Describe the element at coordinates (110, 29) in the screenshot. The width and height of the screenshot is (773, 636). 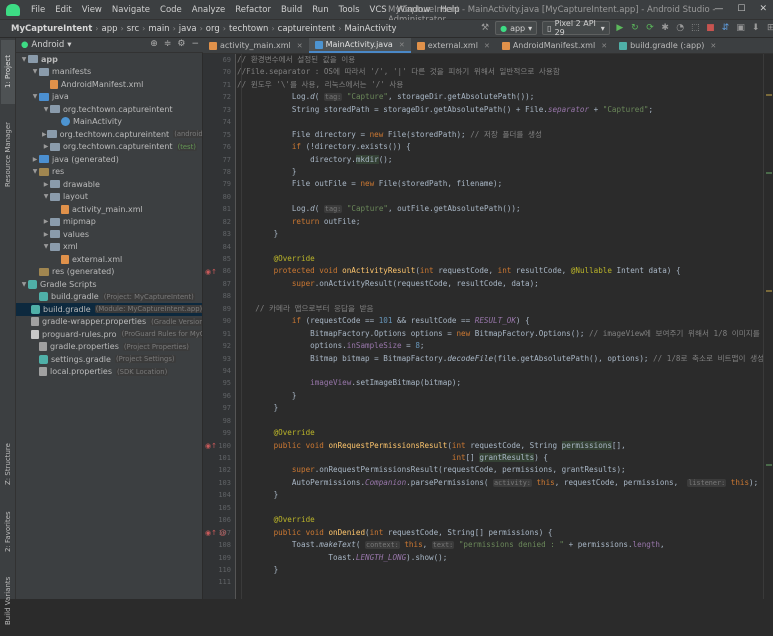
I see `breadcrumb-item: app` at that location.